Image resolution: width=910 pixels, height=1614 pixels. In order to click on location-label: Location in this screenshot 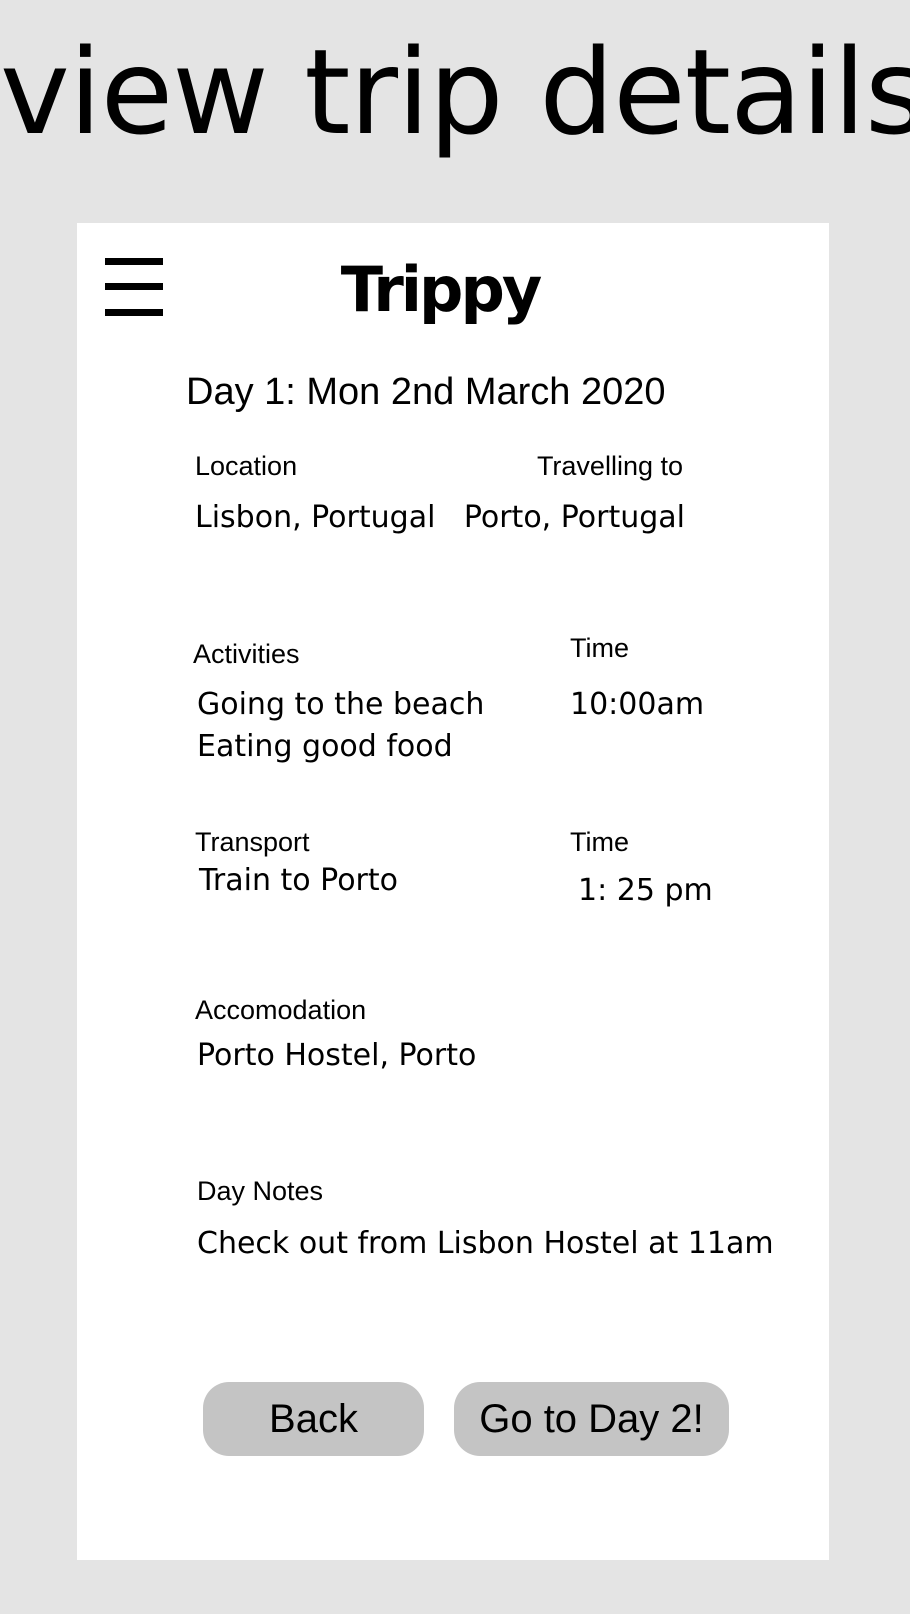, I will do `click(246, 466)`.